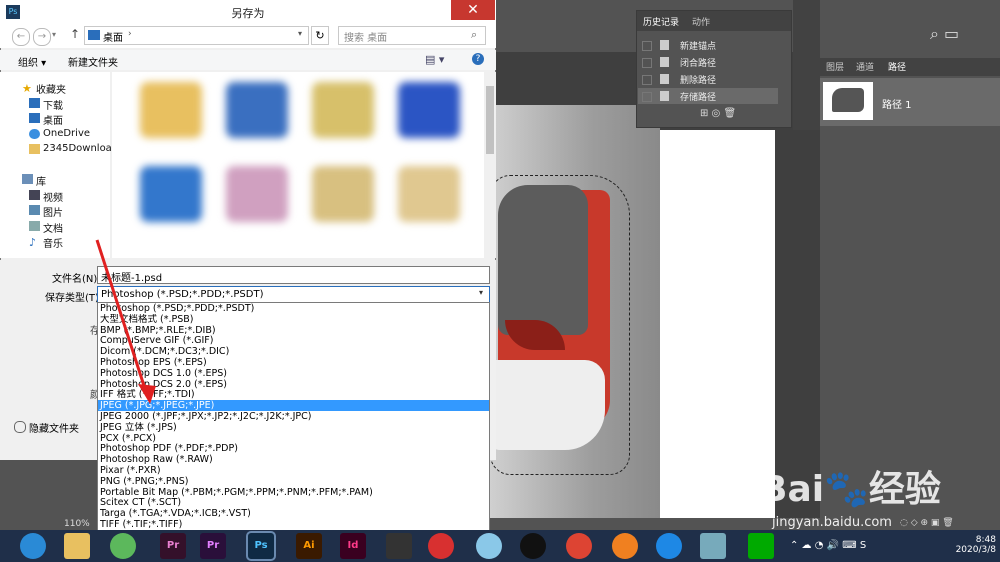 The image size is (1000, 562). What do you see at coordinates (293, 275) in the screenshot?
I see `filename-input: 未标题-1.psd` at bounding box center [293, 275].